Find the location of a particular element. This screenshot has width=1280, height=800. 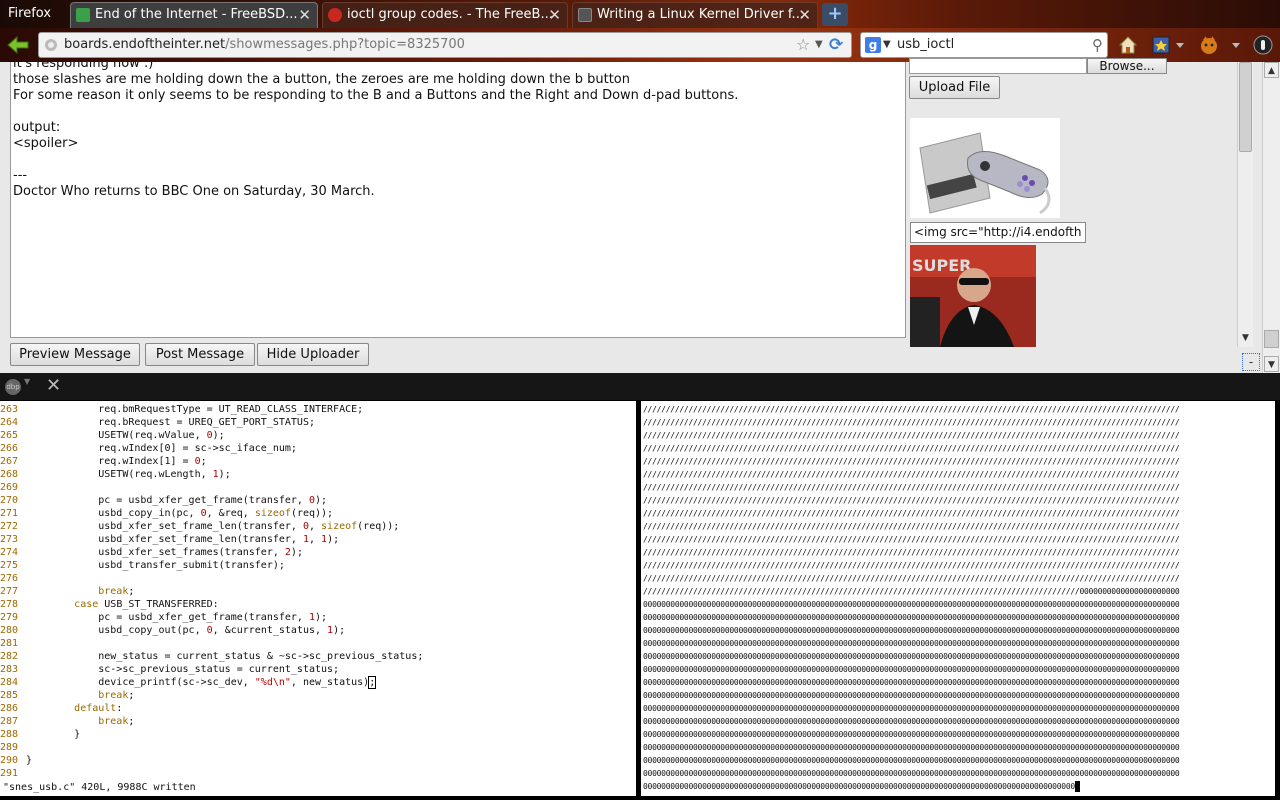

firefox-menu-button: Firefox is located at coordinates (33, 14).